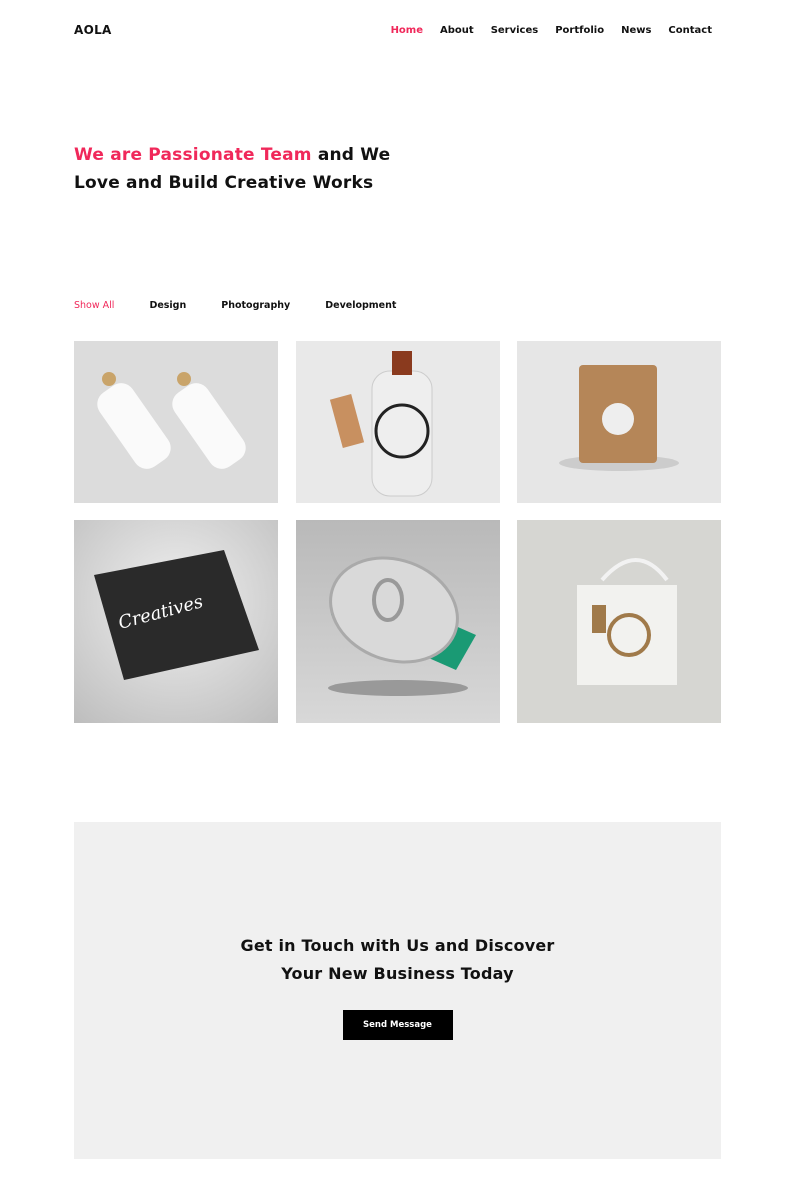 Image resolution: width=800 pixels, height=1200 pixels. I want to click on portfolio-item-paper-bag, so click(619, 422).